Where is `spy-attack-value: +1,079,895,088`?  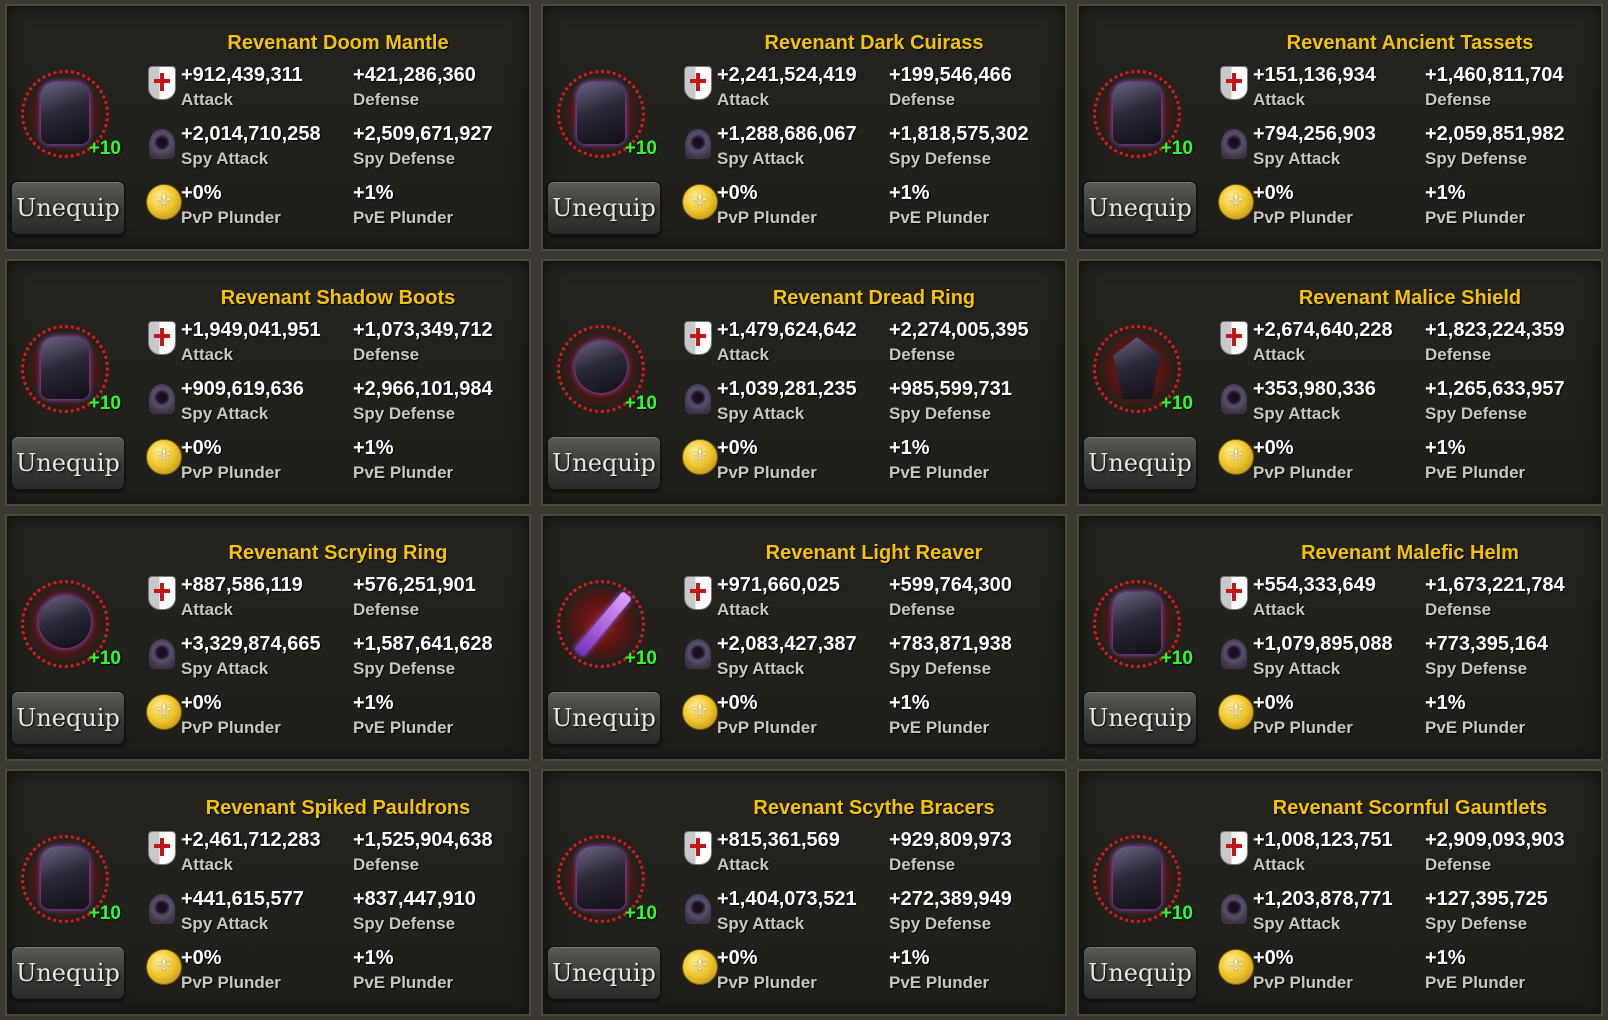
spy-attack-value: +1,079,895,088 is located at coordinates (1323, 644).